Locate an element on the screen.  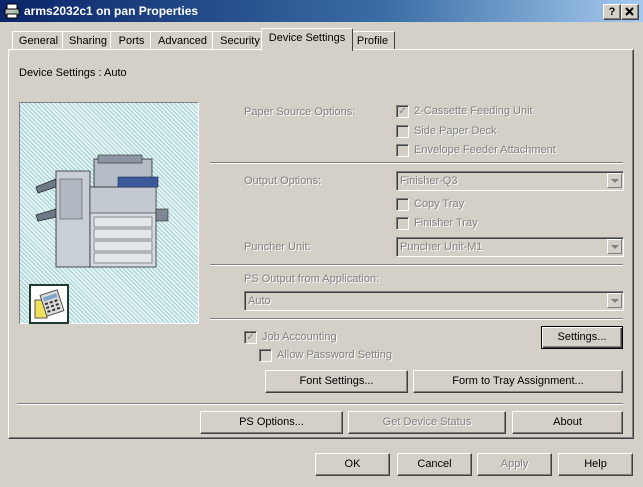
tab-label: Advanced is located at coordinates (182, 41).